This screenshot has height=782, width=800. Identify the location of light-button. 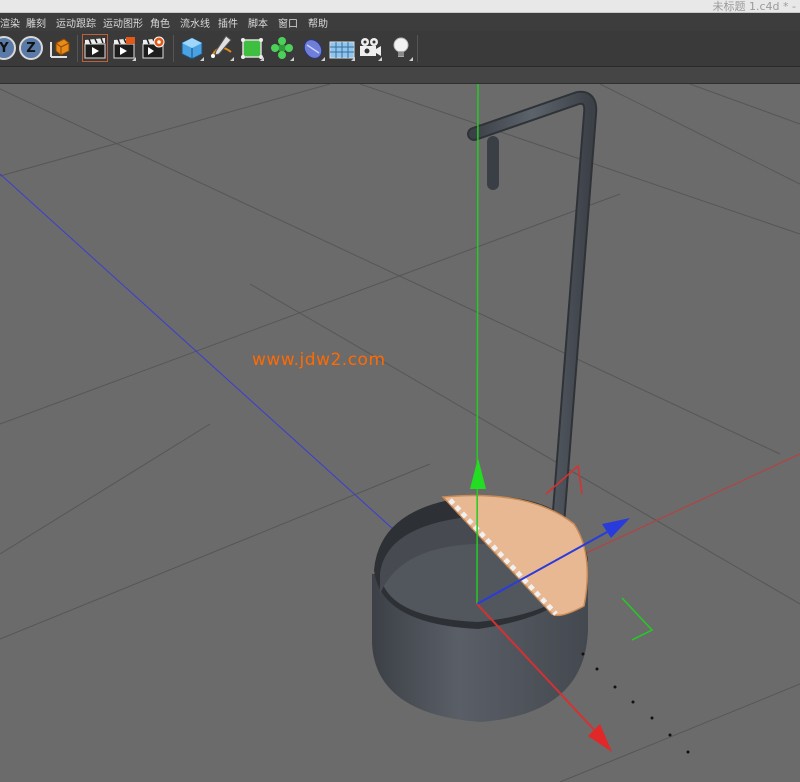
(401, 48).